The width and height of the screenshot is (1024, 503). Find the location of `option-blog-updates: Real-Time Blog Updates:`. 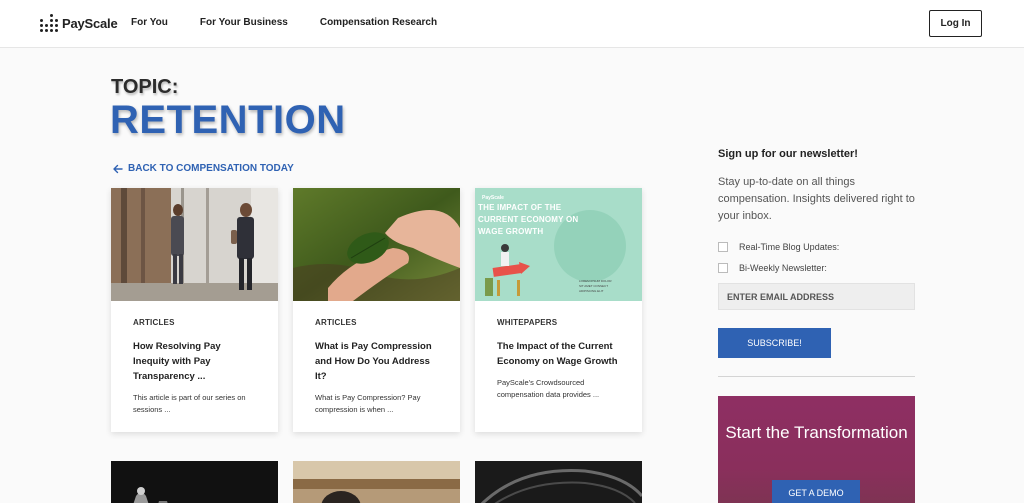

option-blog-updates: Real-Time Blog Updates: is located at coordinates (778, 247).